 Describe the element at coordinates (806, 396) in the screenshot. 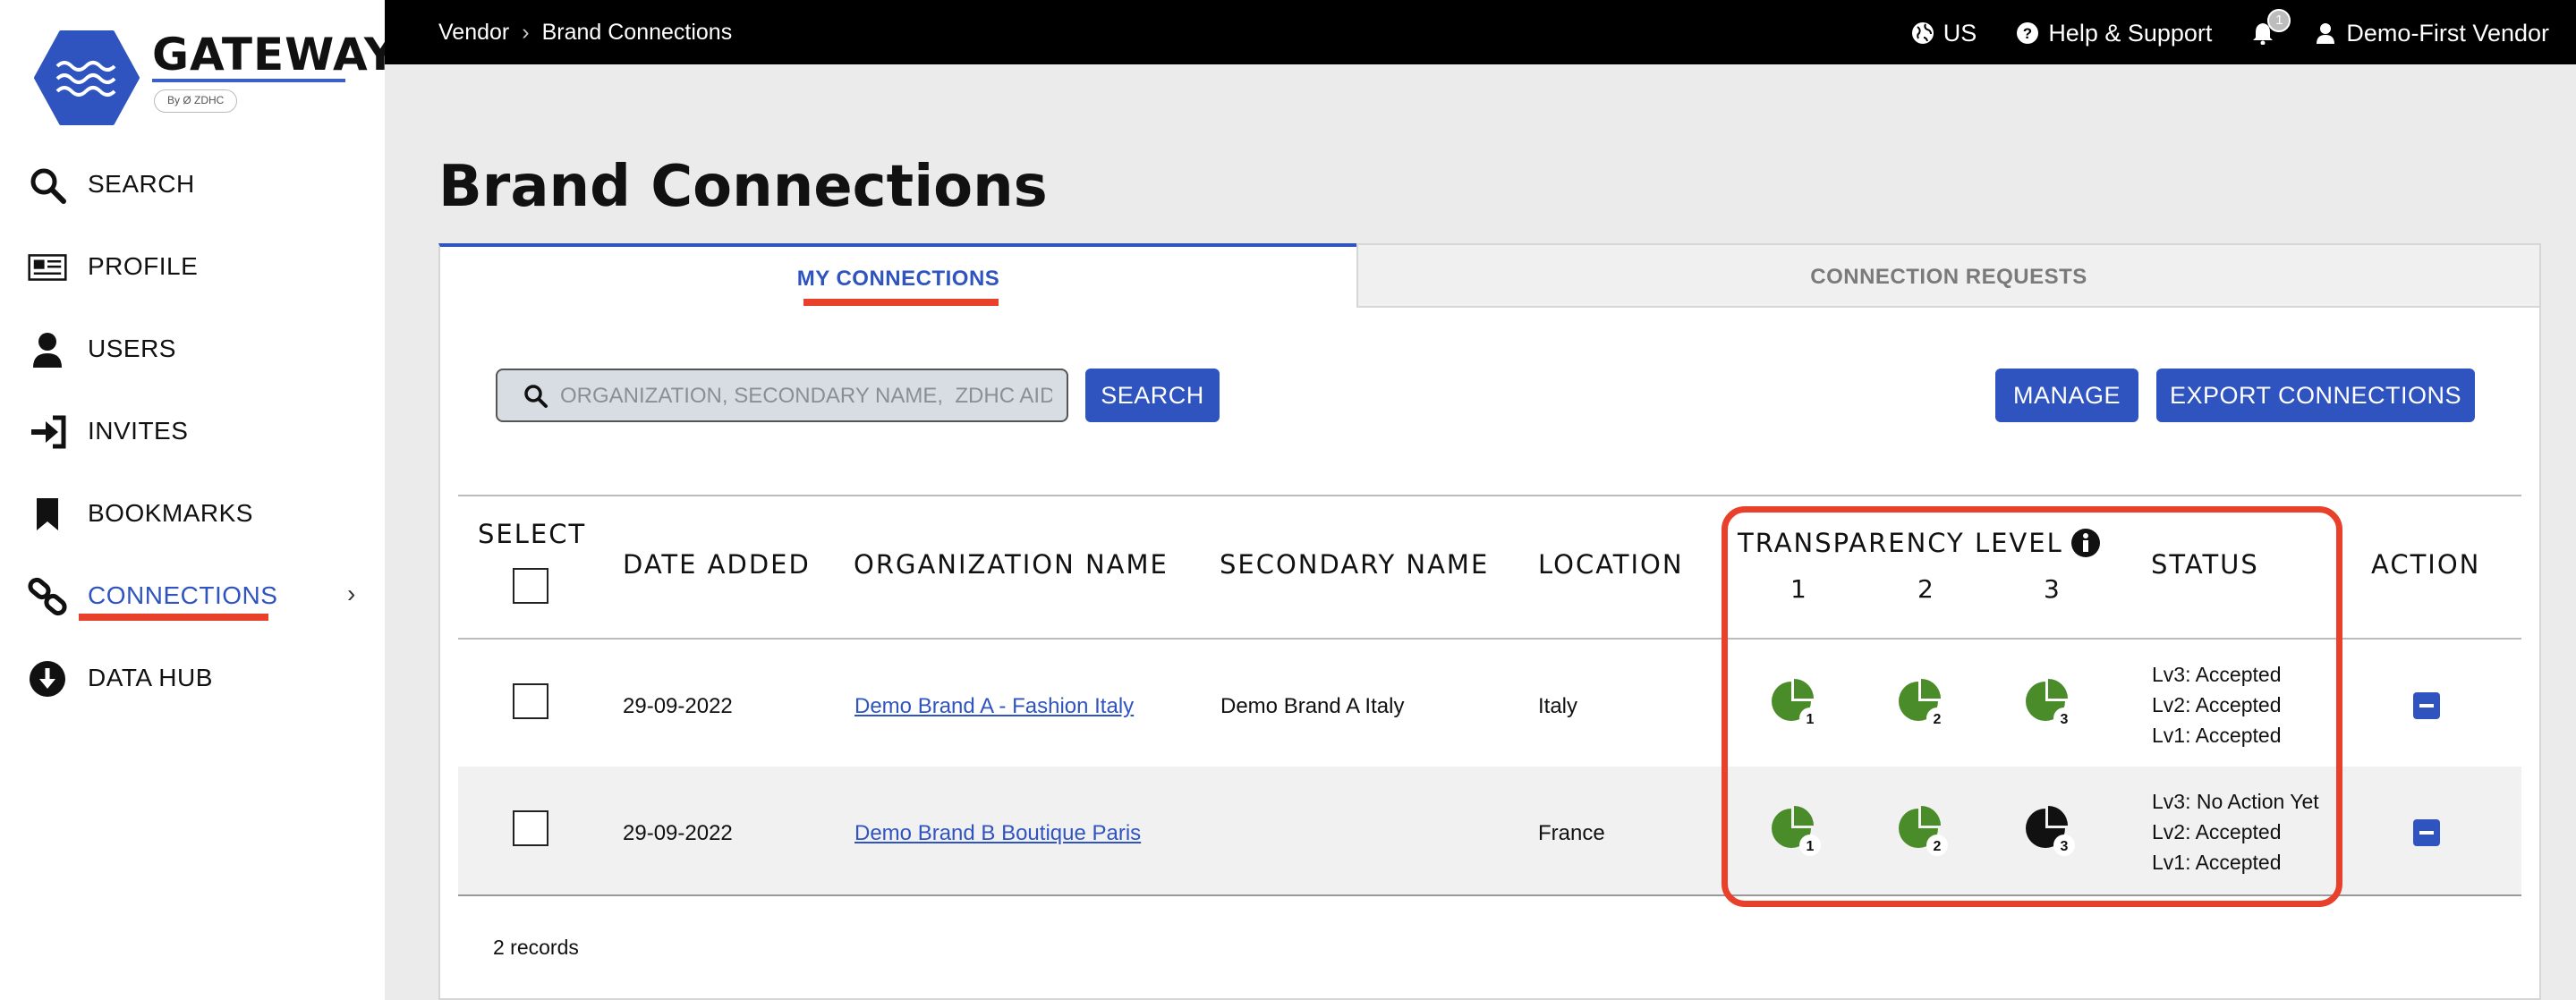

I see `search-input` at that location.